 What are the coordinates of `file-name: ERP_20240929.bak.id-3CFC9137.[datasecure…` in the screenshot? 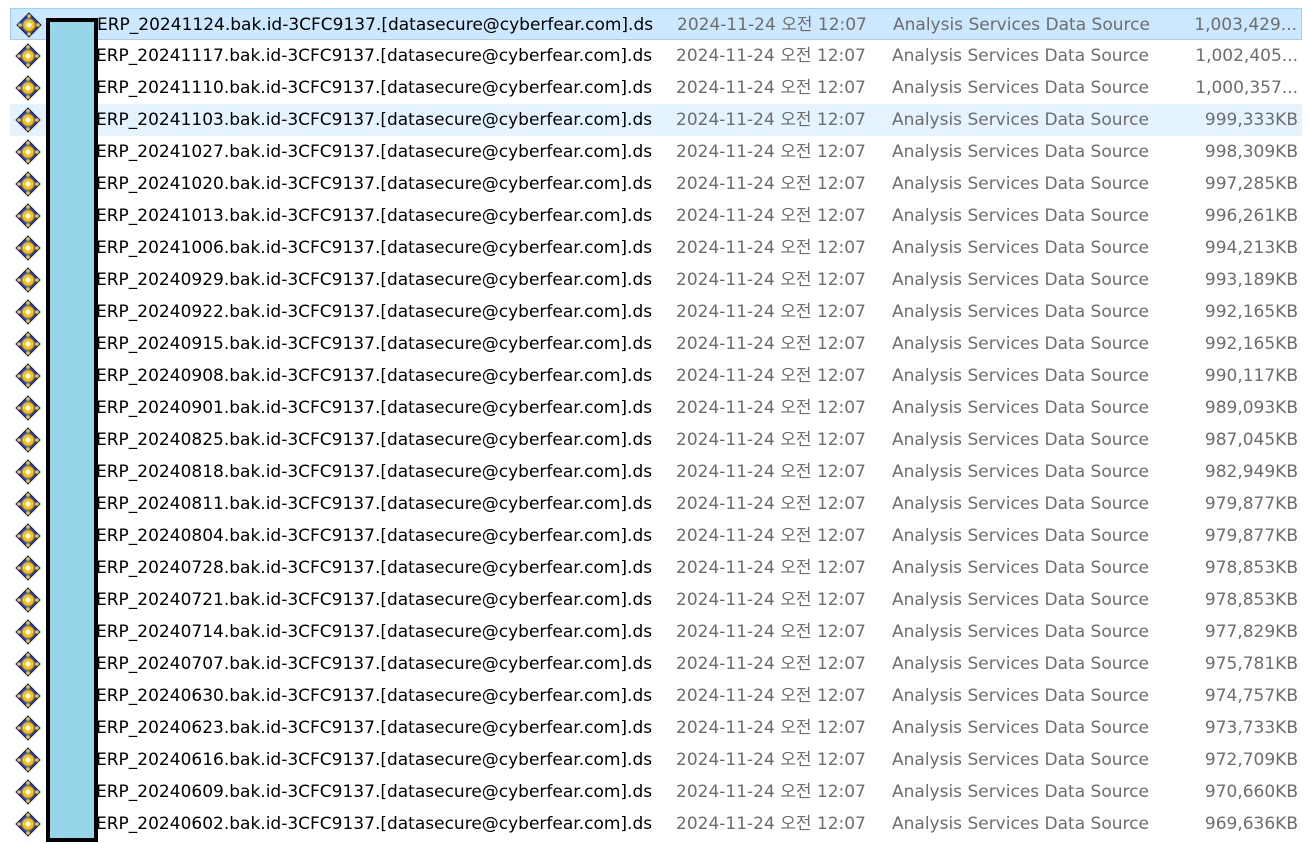 It's located at (374, 280).